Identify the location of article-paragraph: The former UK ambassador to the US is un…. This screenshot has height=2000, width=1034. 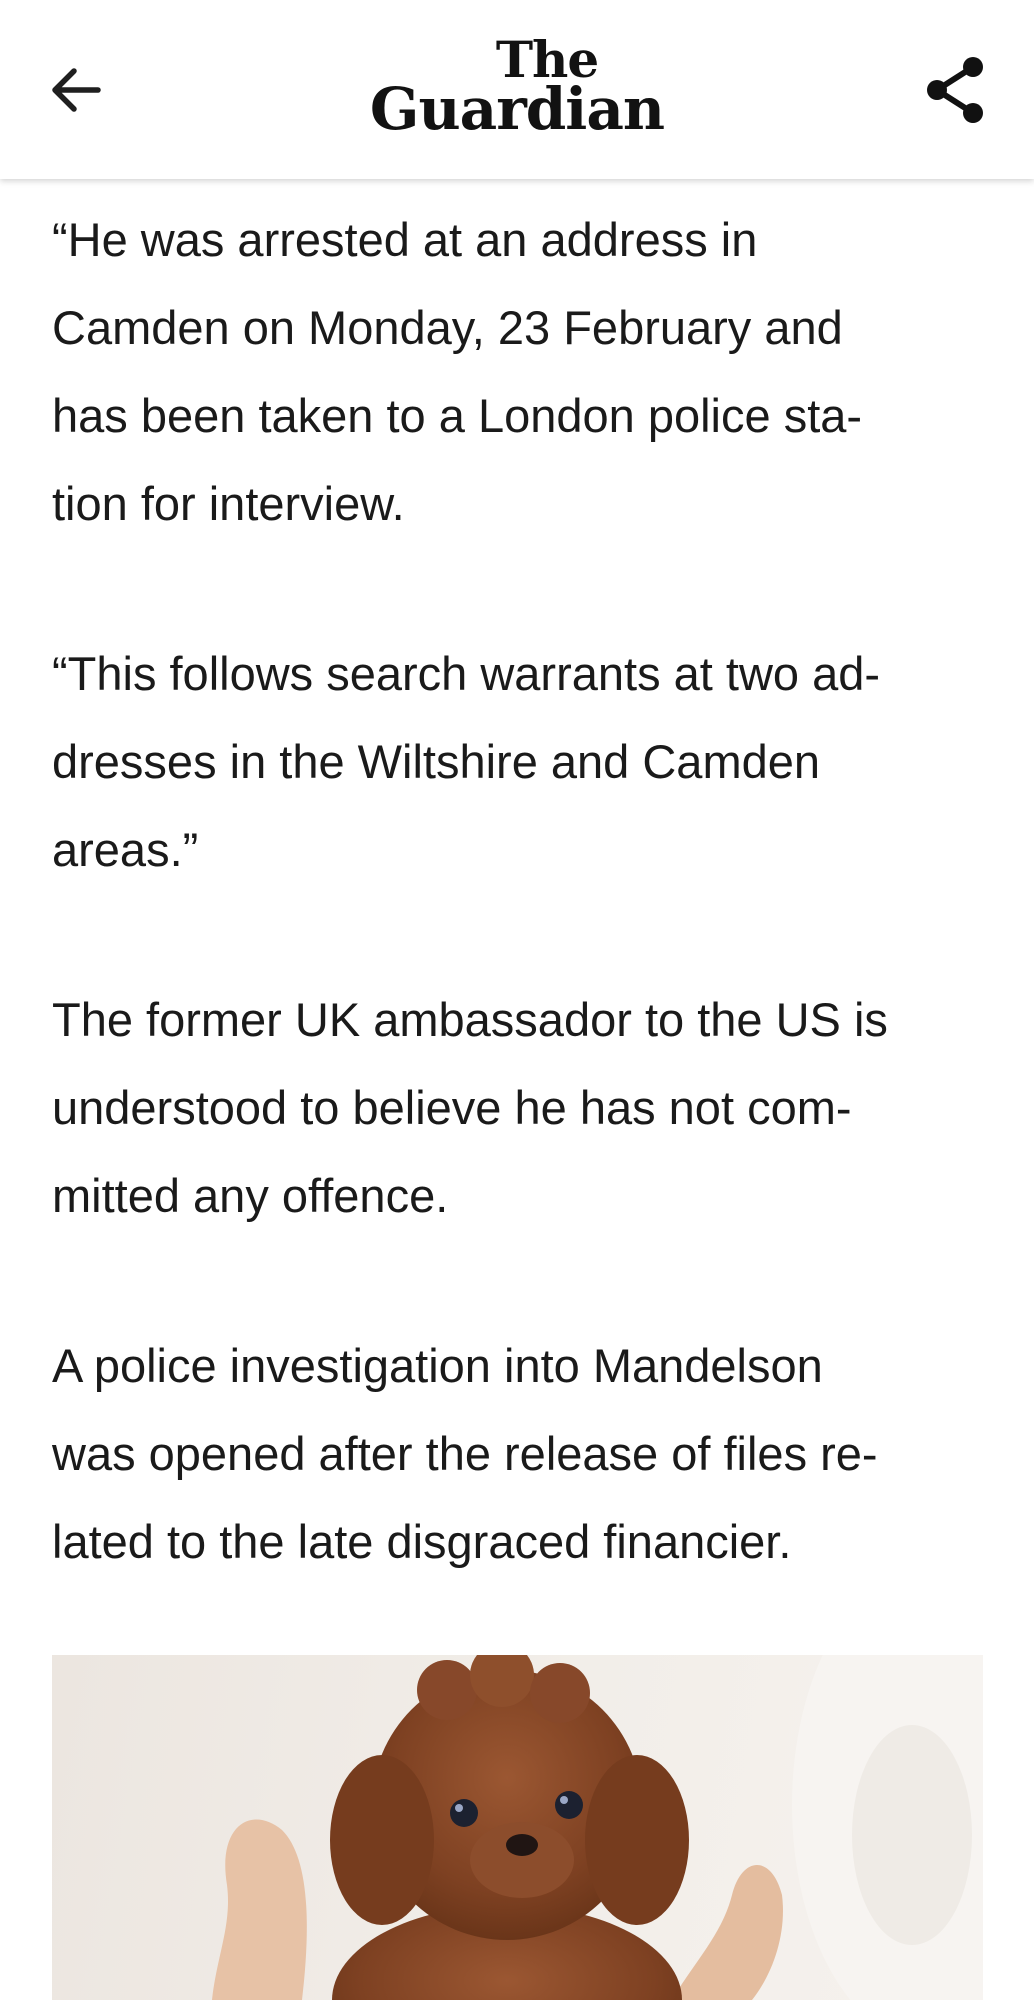
(470, 1107).